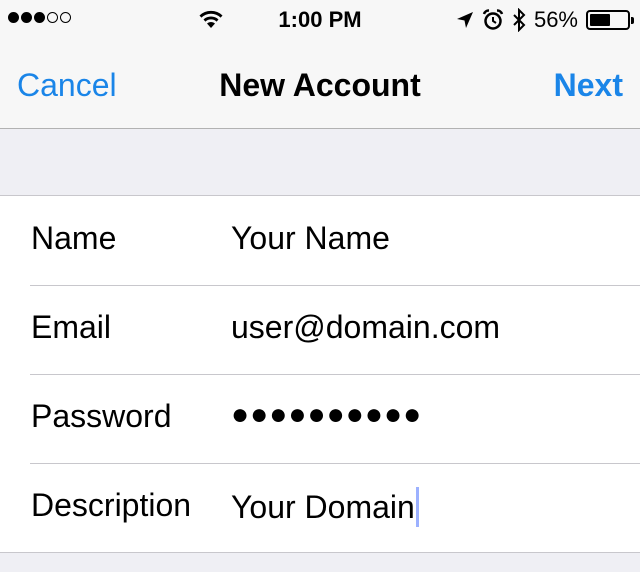 This screenshot has width=640, height=572. I want to click on name-field: Your Name, so click(310, 238).